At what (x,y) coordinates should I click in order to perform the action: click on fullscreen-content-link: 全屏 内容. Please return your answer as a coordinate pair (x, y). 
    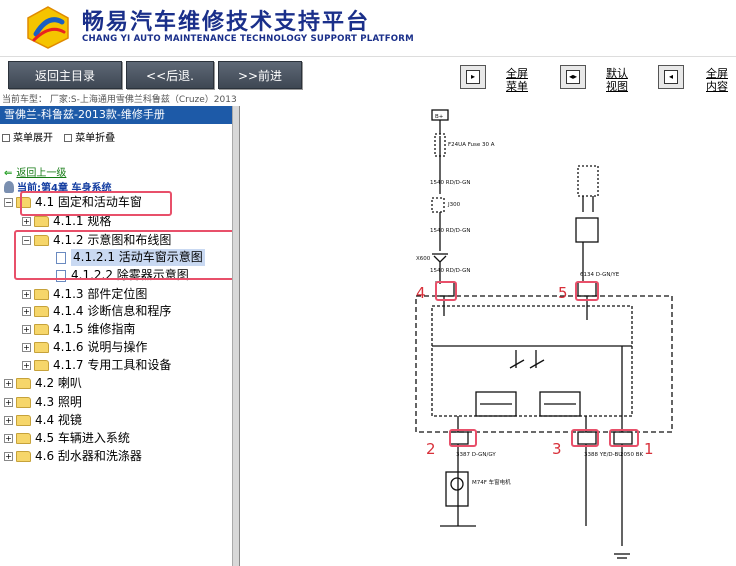
    Looking at the image, I should click on (717, 80).